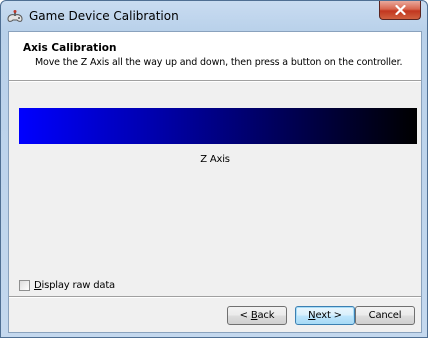  What do you see at coordinates (70, 48) in the screenshot?
I see `page-title: Axis Calibration` at bounding box center [70, 48].